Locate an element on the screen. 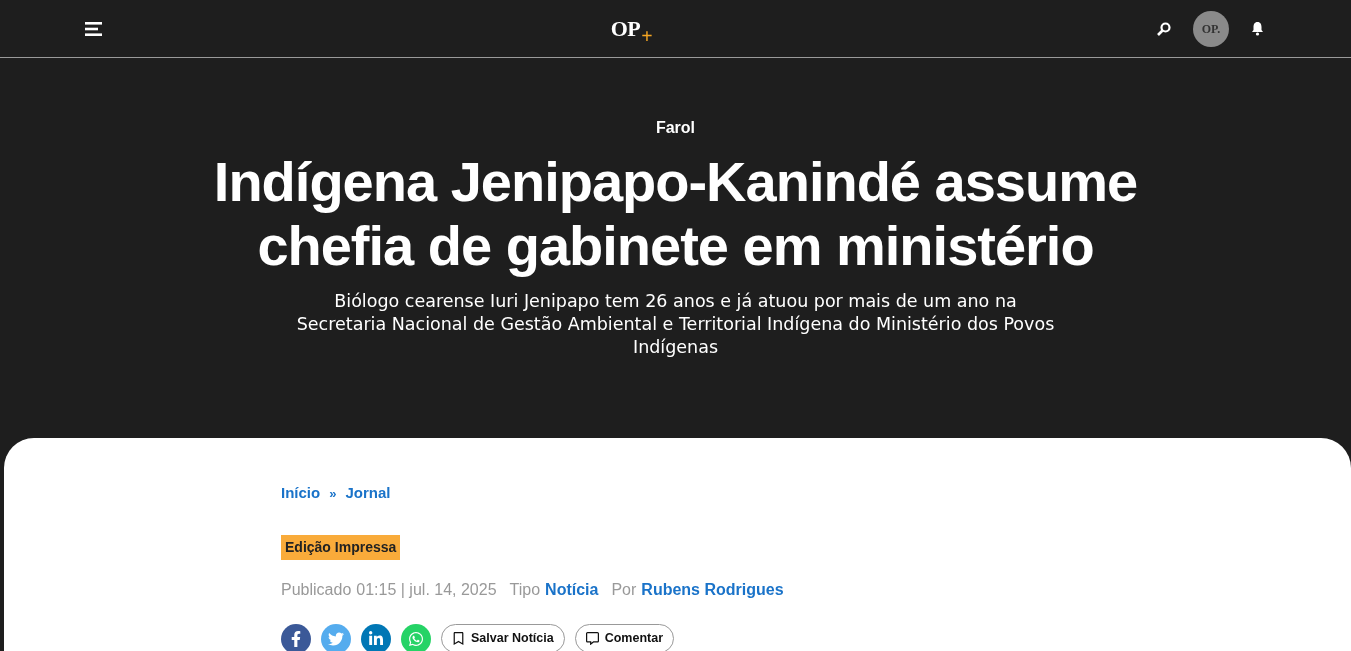  user-avatar: OP. is located at coordinates (1211, 28).